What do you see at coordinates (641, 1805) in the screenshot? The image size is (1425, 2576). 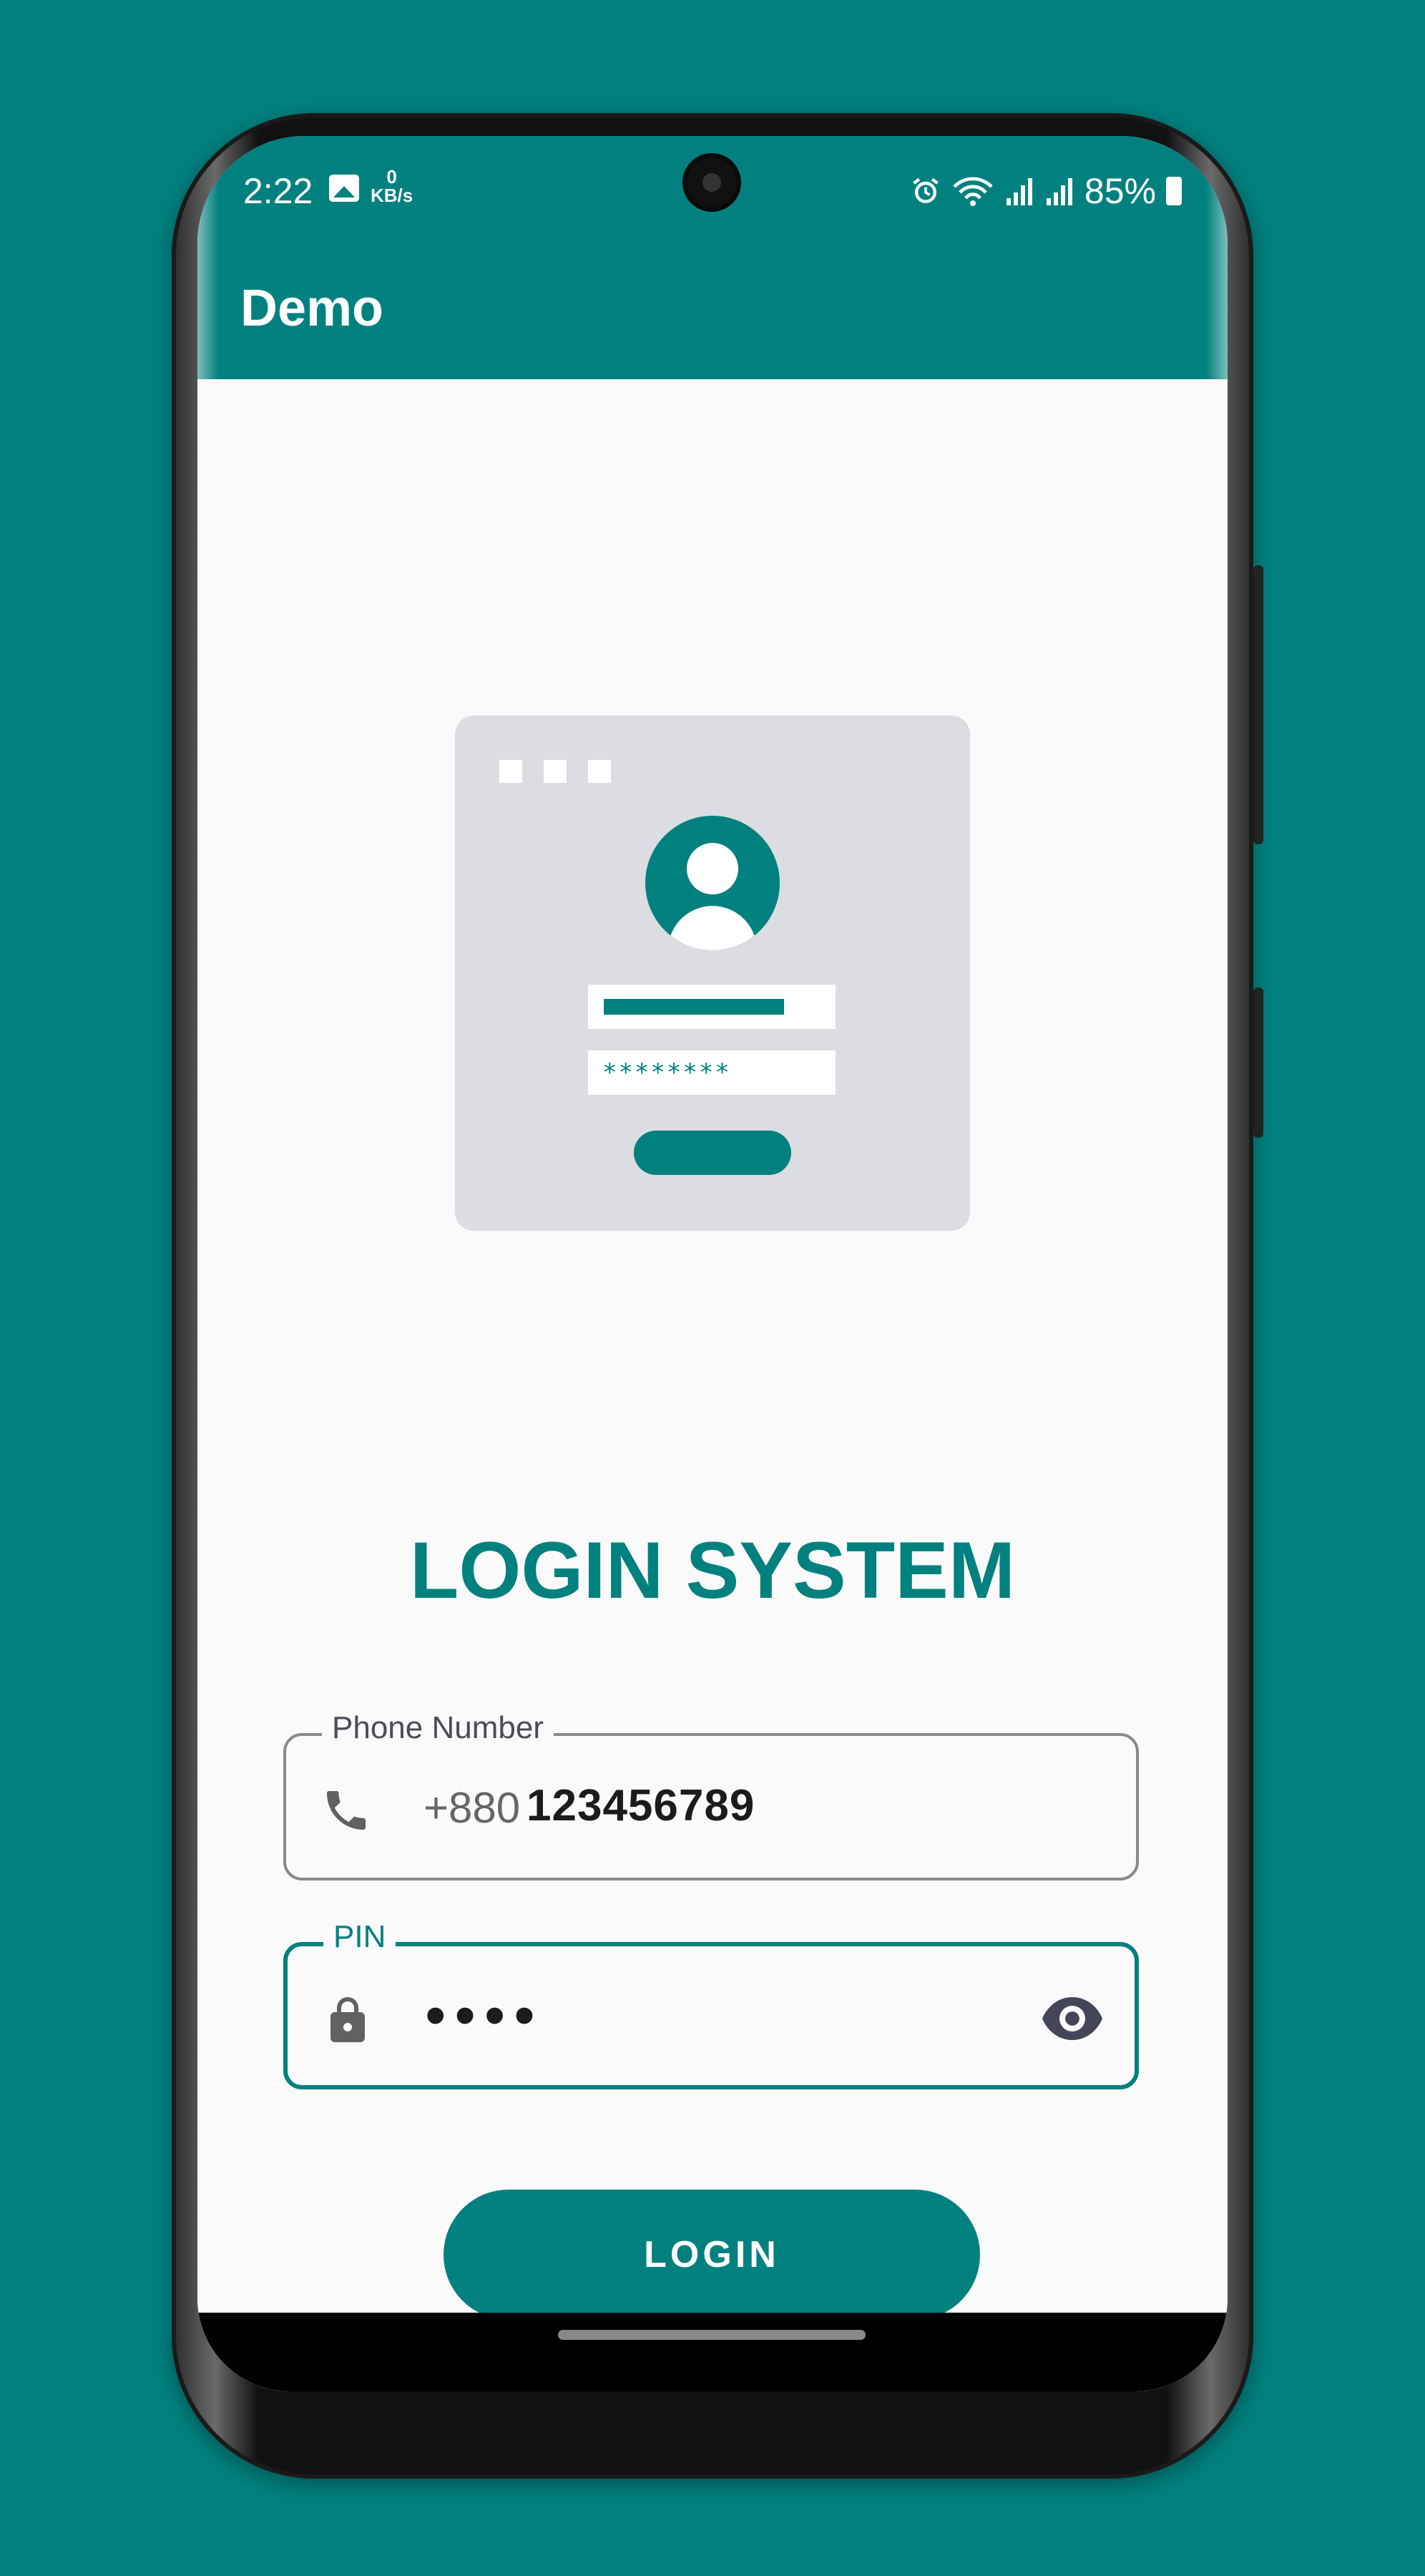 I see `phone-number-value: 123456789` at bounding box center [641, 1805].